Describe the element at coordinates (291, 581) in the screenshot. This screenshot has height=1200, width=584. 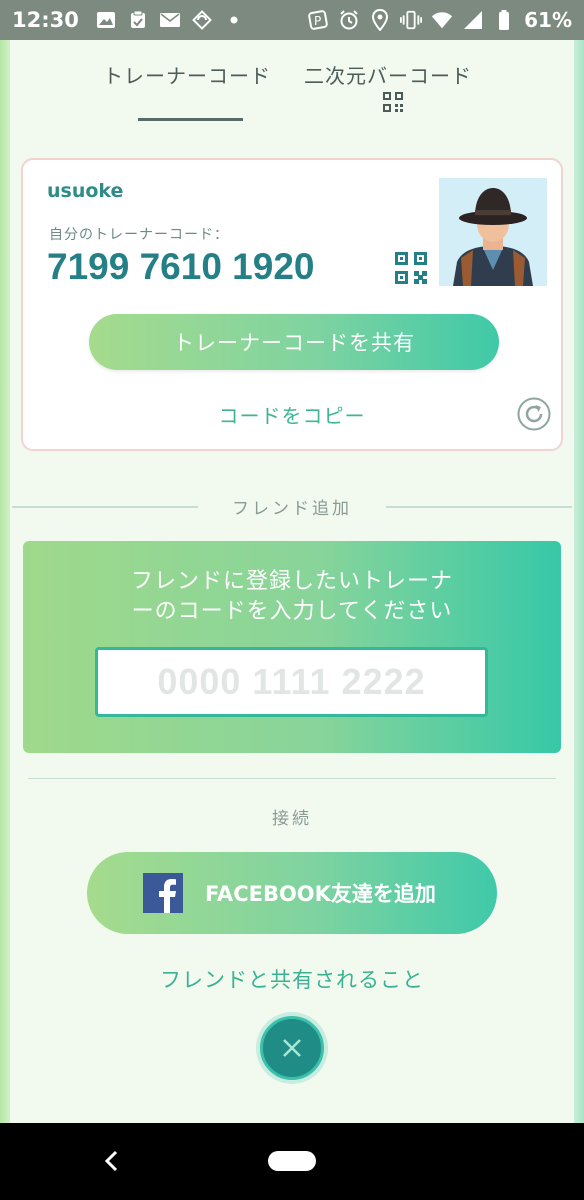
I see `instruction-line-1: フレンドに登録したいトレーナ` at that location.